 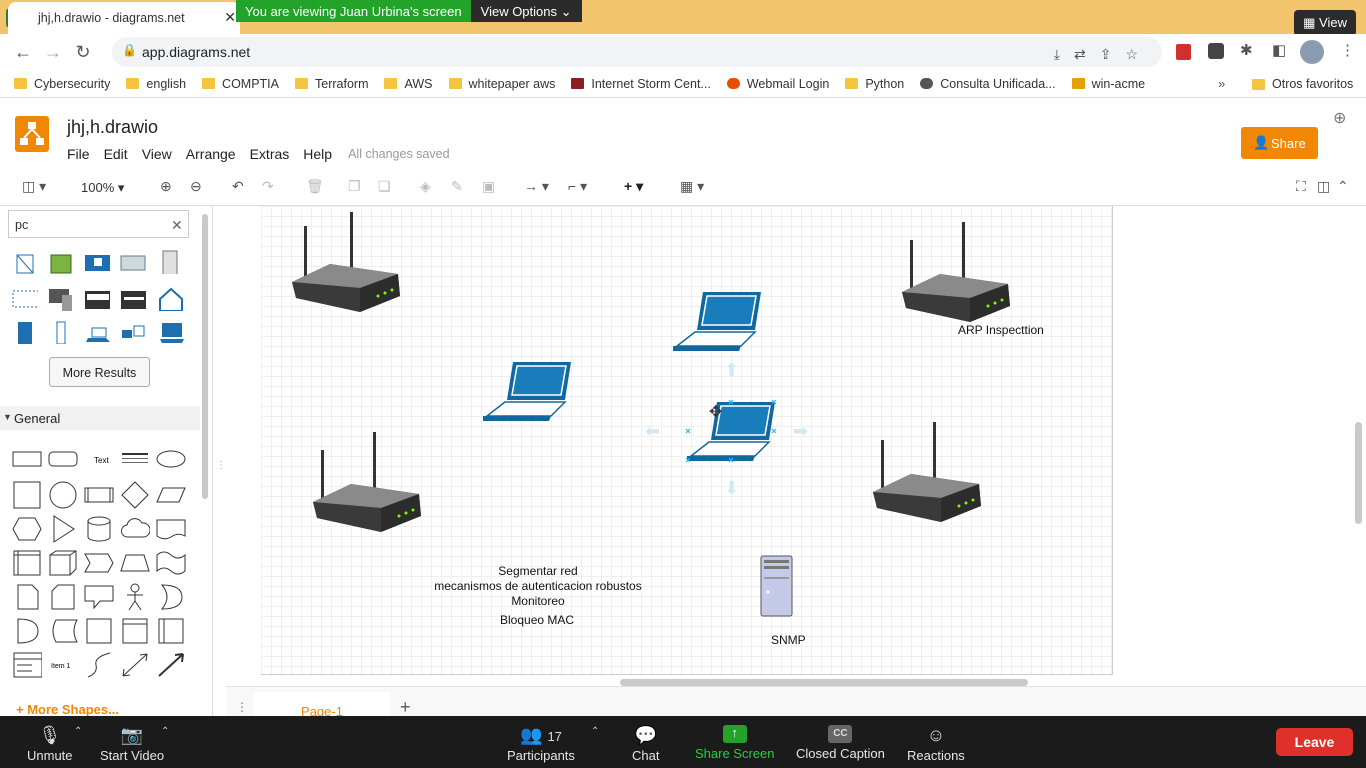 What do you see at coordinates (27, 631) in the screenshot?
I see `delay-shape` at bounding box center [27, 631].